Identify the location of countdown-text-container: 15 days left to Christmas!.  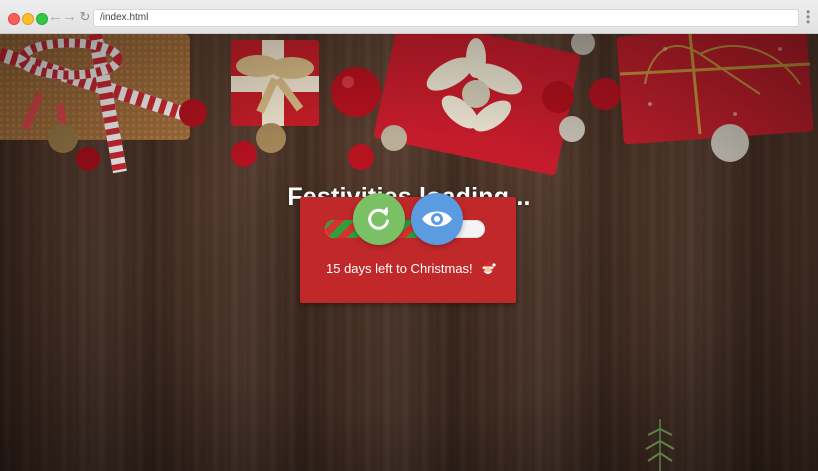
(411, 268).